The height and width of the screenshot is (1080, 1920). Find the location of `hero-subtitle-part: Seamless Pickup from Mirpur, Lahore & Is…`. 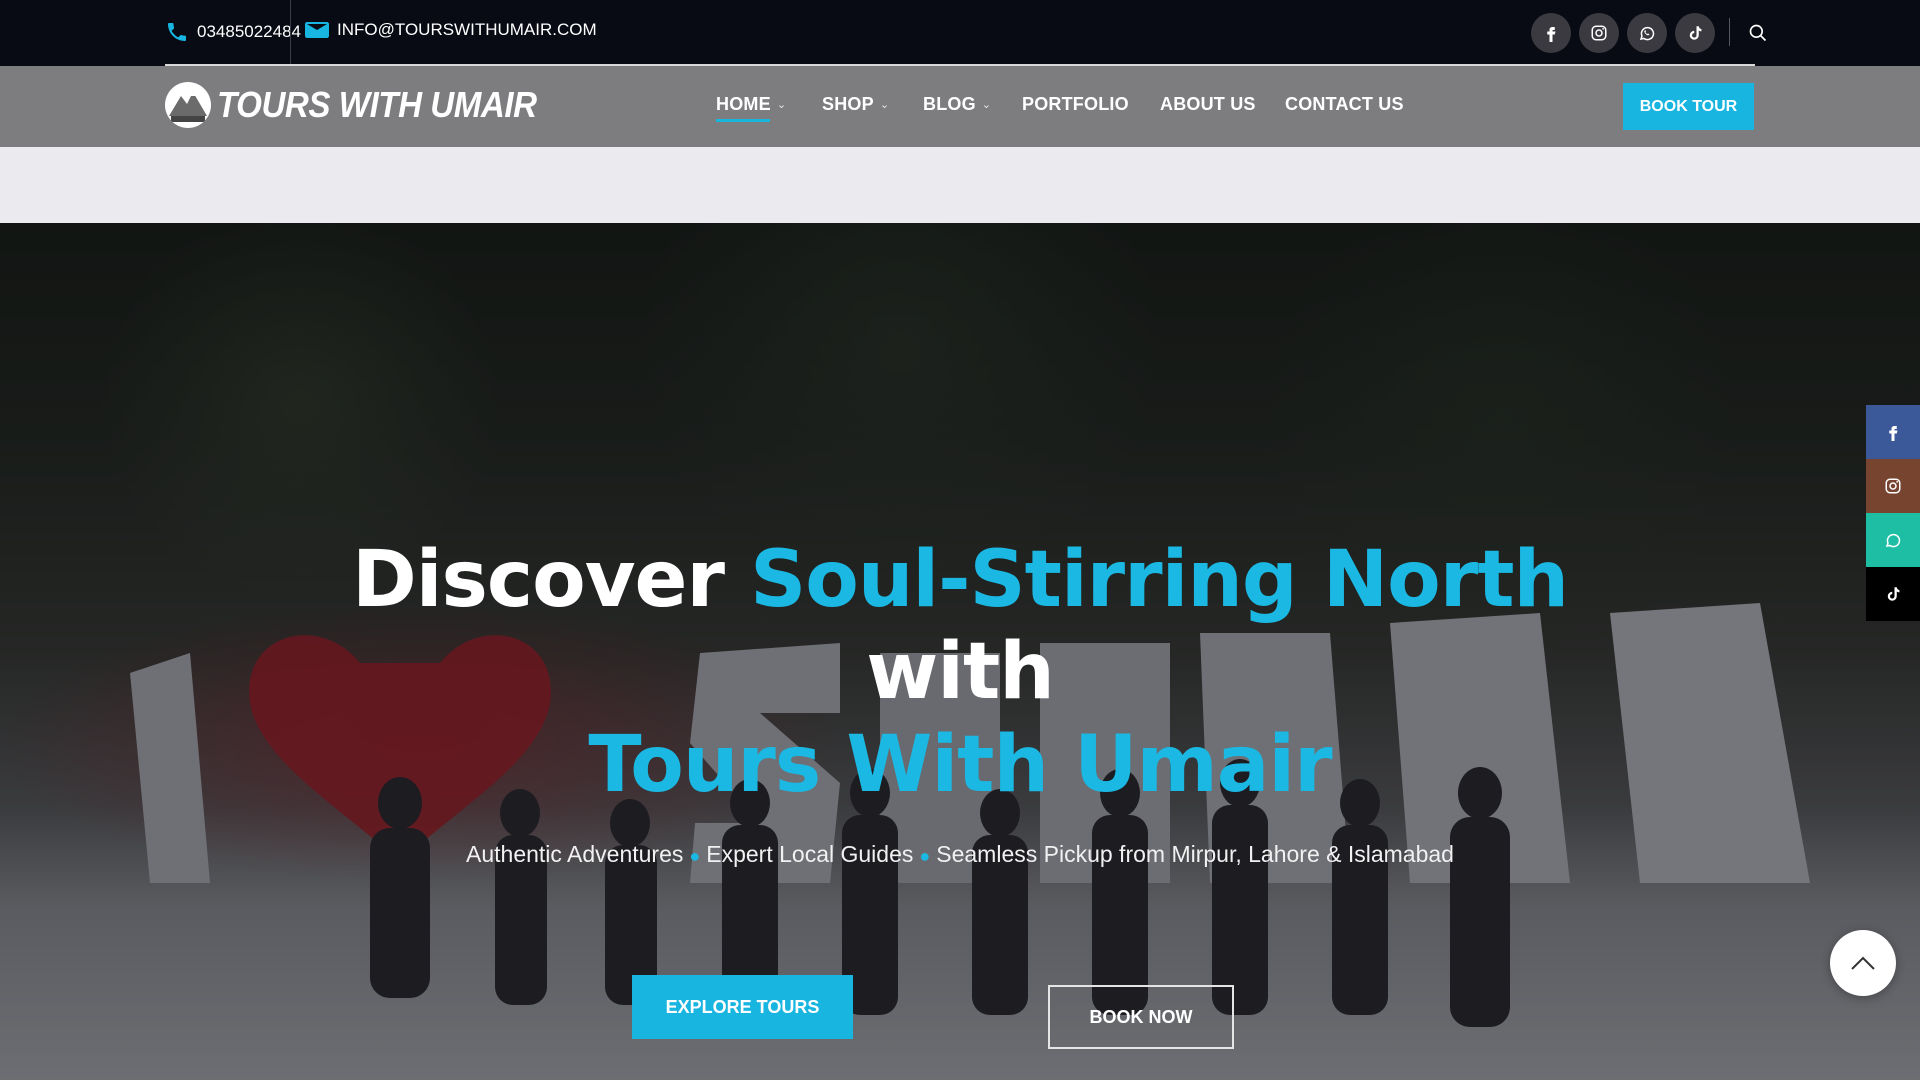

hero-subtitle-part: Seamless Pickup from Mirpur, Lahore & Is… is located at coordinates (1195, 854).